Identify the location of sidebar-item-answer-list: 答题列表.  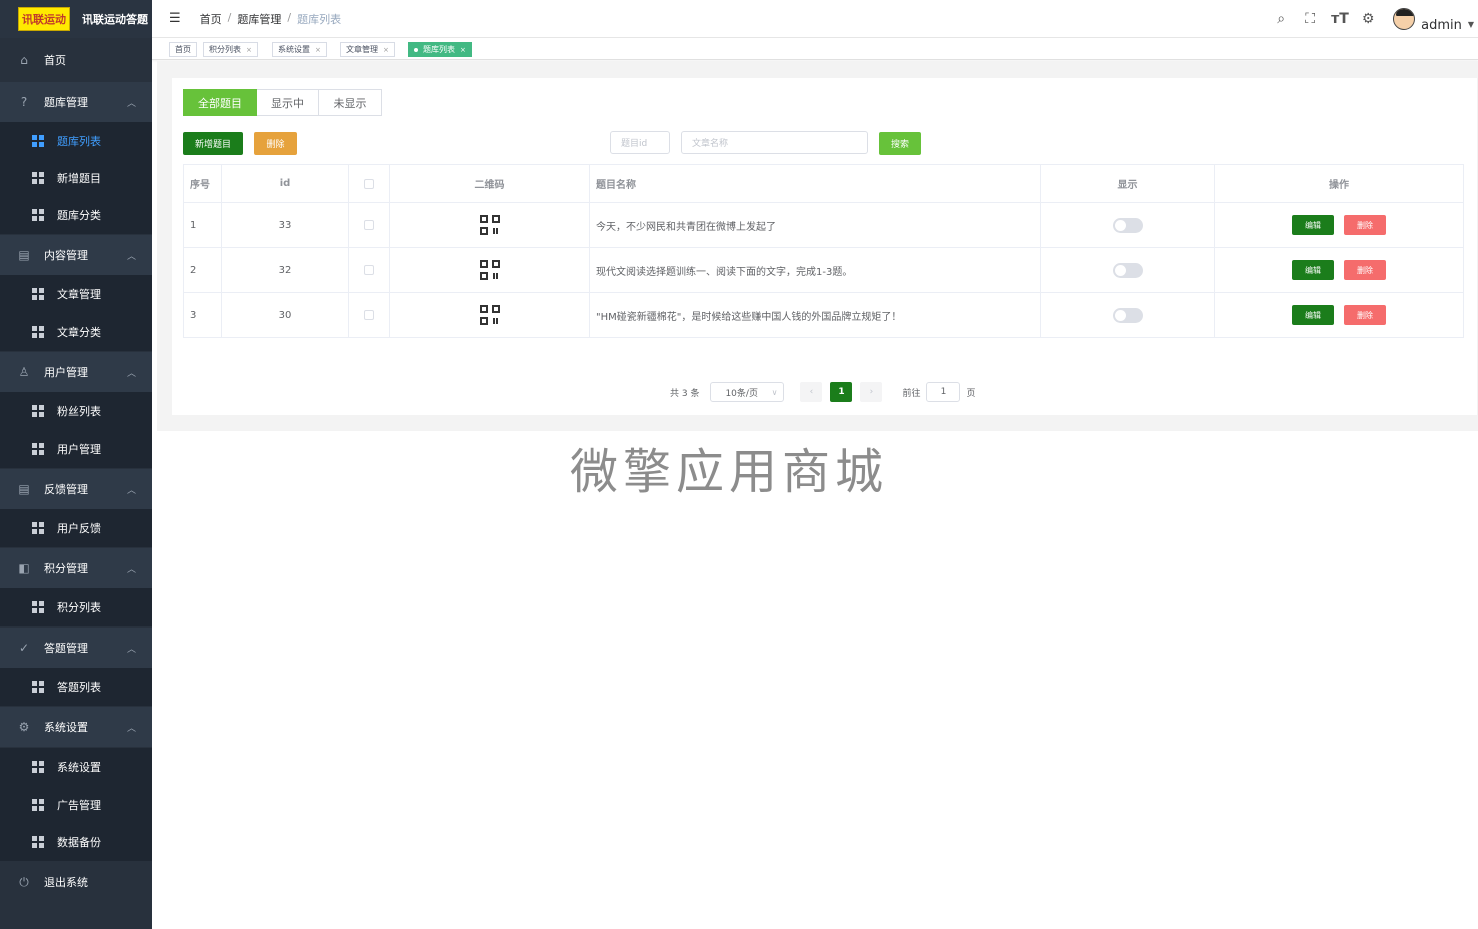
(76, 687).